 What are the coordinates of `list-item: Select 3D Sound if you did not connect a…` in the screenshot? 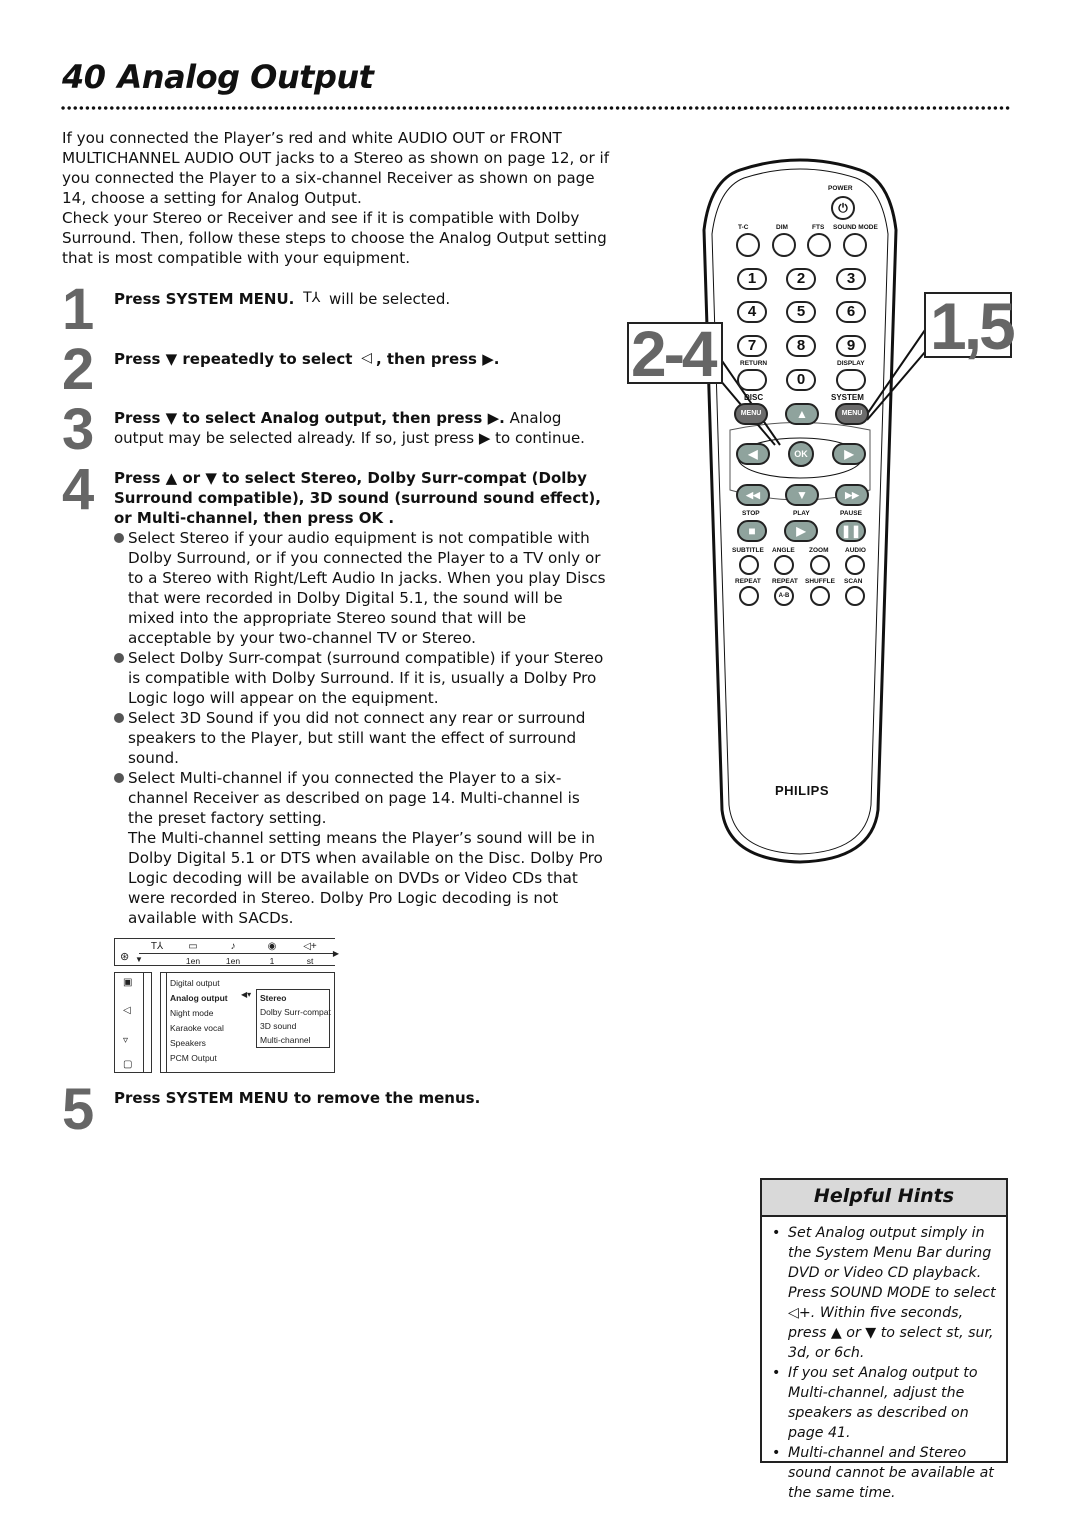 It's located at (361, 738).